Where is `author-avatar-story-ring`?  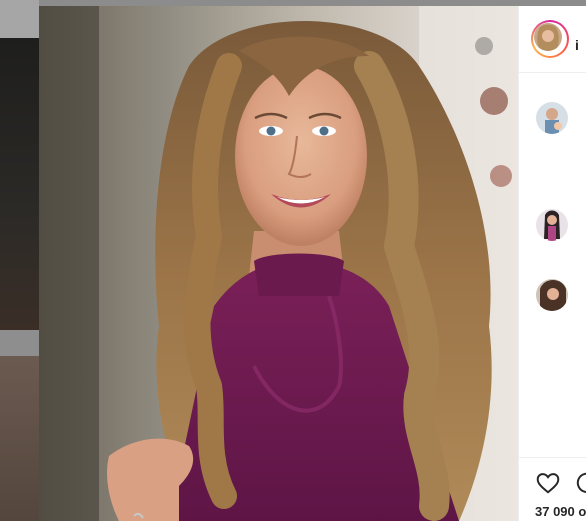
author-avatar-story-ring is located at coordinates (550, 39).